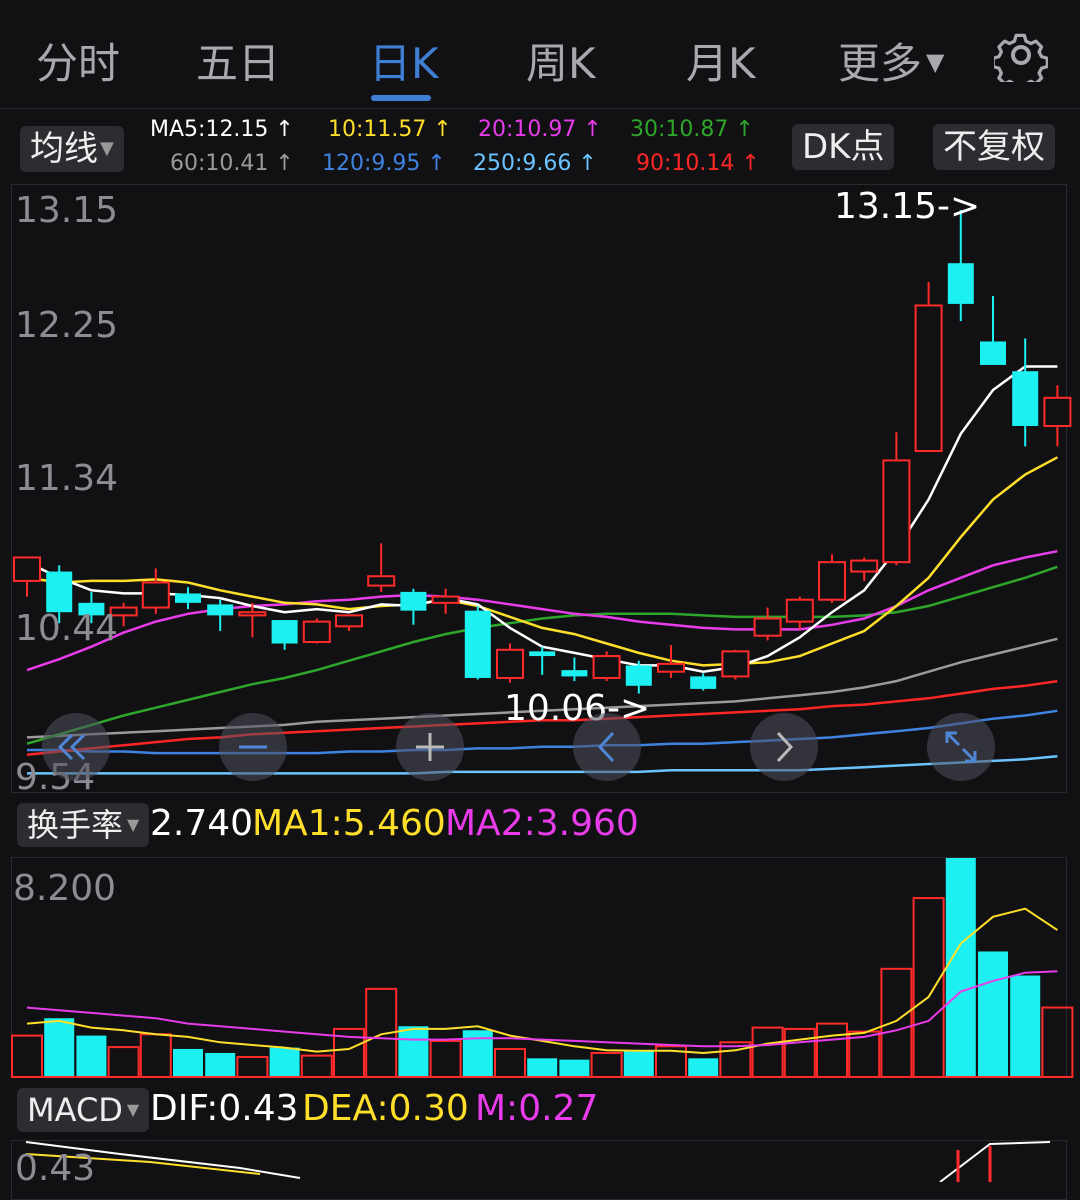 The width and height of the screenshot is (1080, 1200). I want to click on macd-selector-label: MACD, so click(75, 1110).